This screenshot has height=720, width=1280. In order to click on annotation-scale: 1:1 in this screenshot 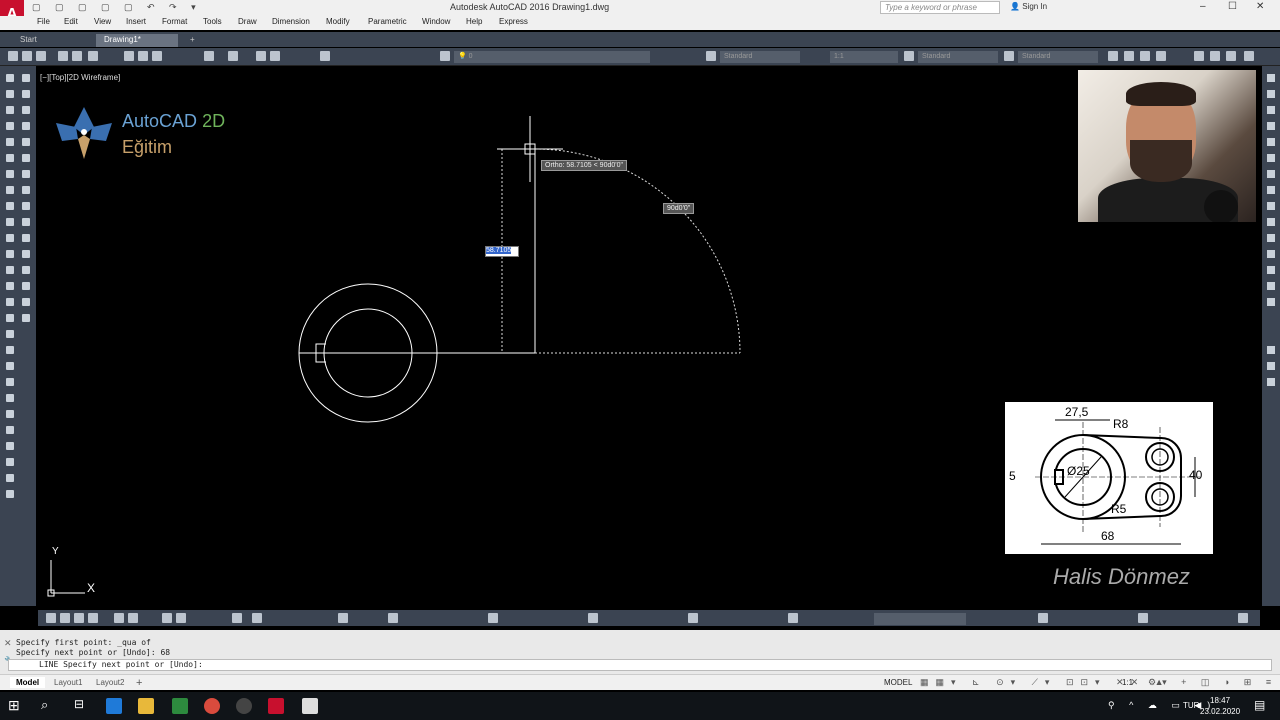, I will do `click(1127, 682)`.